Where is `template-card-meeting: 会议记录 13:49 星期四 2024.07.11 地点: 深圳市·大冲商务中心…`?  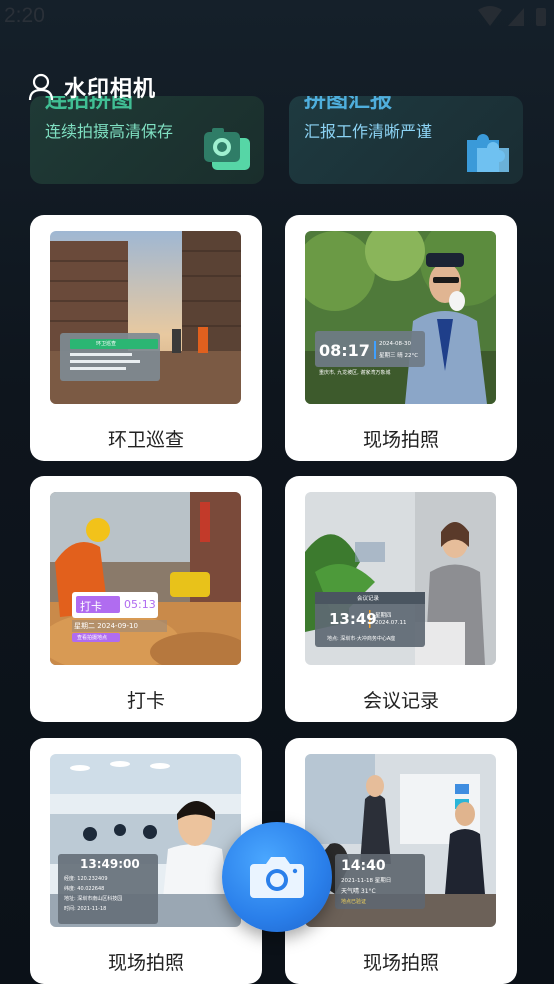 template-card-meeting: 会议记录 13:49 星期四 2024.07.11 地点: 深圳市·大冲商务中心… is located at coordinates (401, 599).